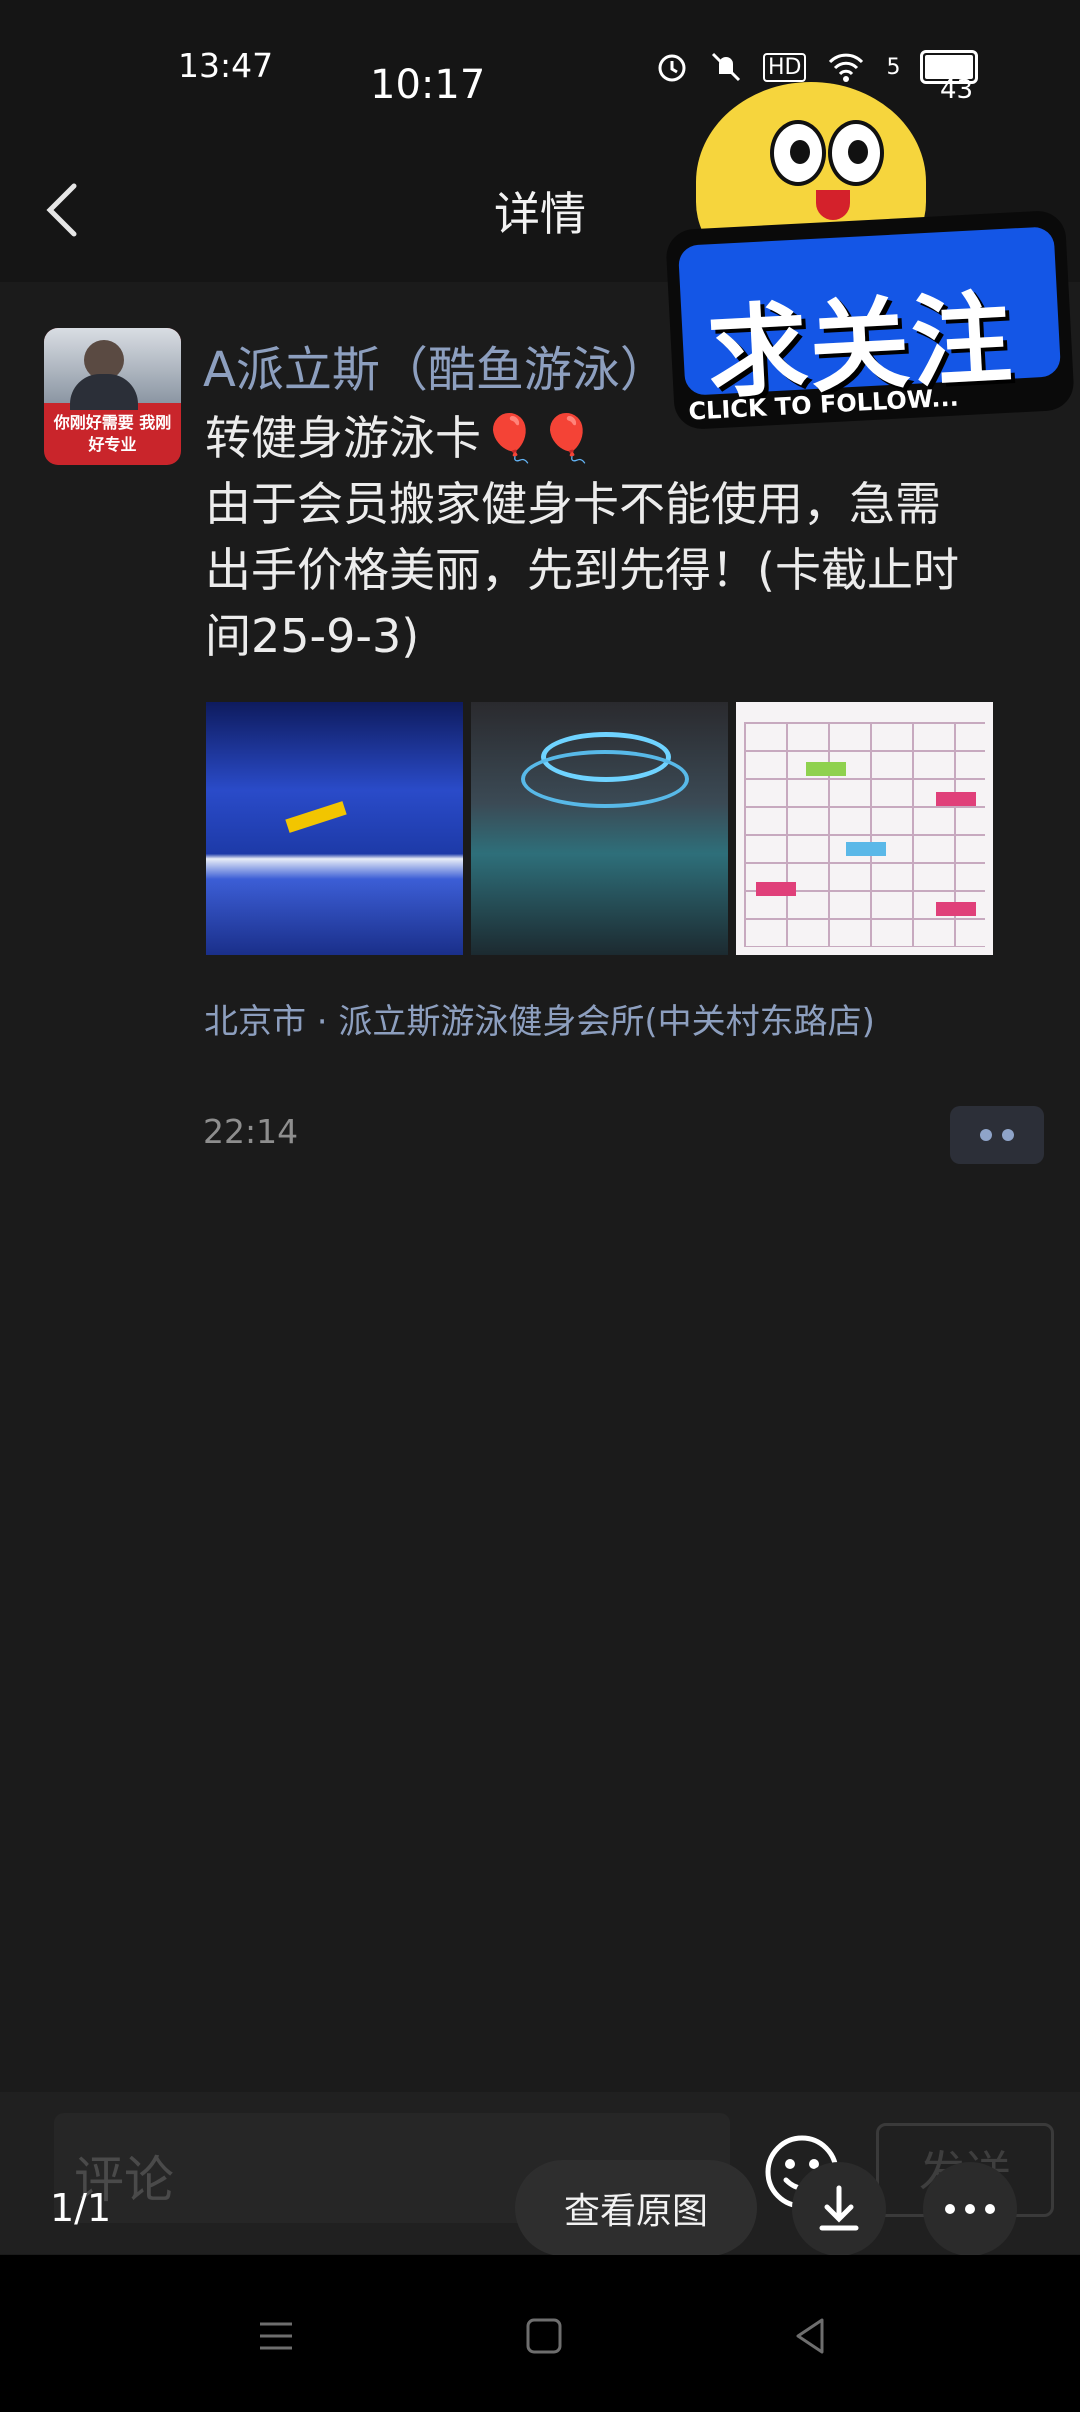  I want to click on download-button, so click(839, 2209).